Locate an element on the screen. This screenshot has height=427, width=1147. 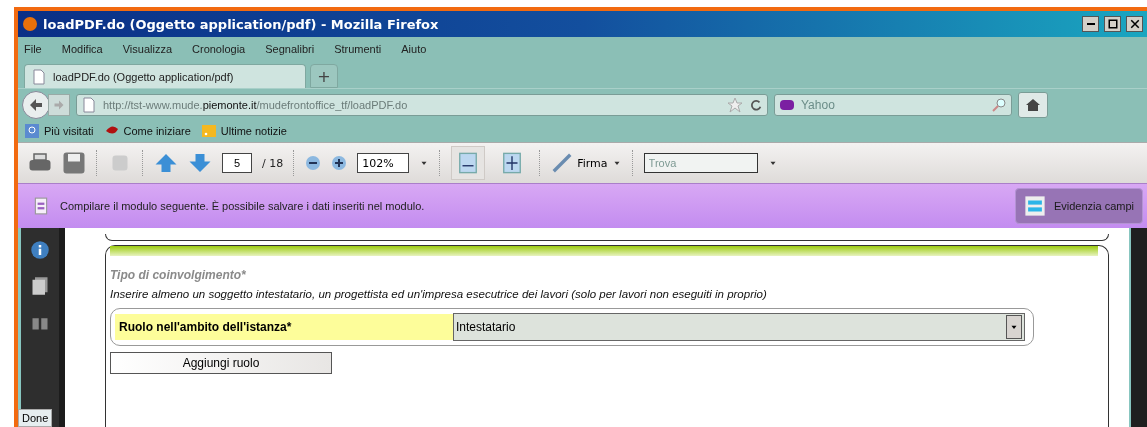
rss-feed-icon is located at coordinates (208, 131).